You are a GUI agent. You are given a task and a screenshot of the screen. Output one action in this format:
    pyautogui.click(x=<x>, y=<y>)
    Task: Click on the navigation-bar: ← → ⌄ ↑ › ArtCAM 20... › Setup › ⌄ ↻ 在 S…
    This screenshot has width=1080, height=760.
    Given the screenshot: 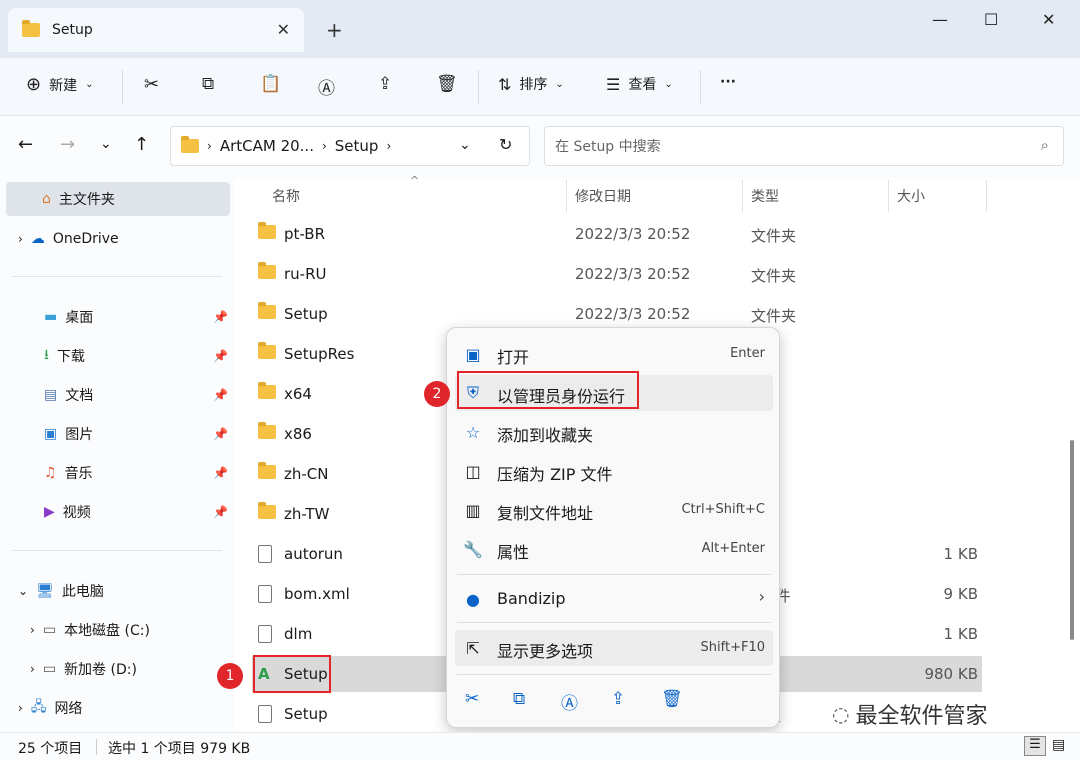 What is the action you would take?
    pyautogui.click(x=540, y=147)
    